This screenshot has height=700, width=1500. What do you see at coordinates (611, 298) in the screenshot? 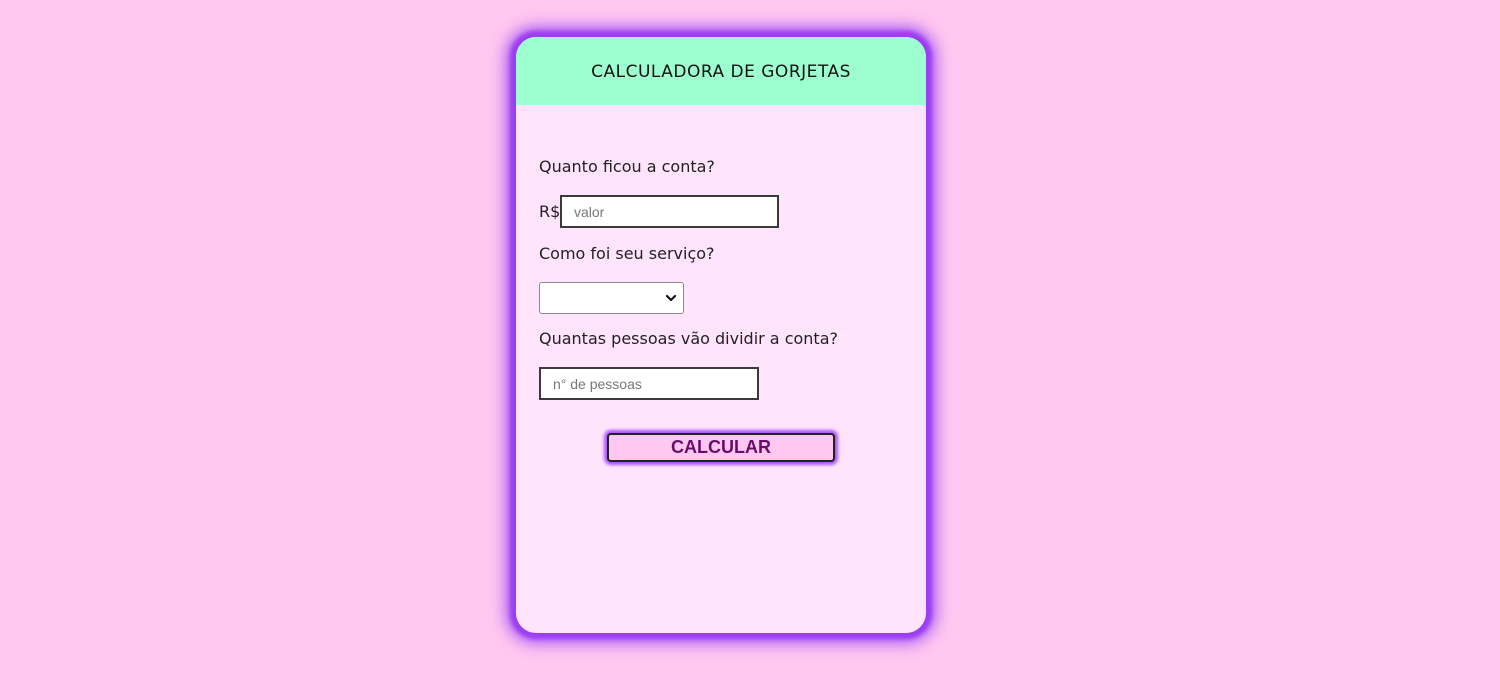
I see `service-quality-select` at bounding box center [611, 298].